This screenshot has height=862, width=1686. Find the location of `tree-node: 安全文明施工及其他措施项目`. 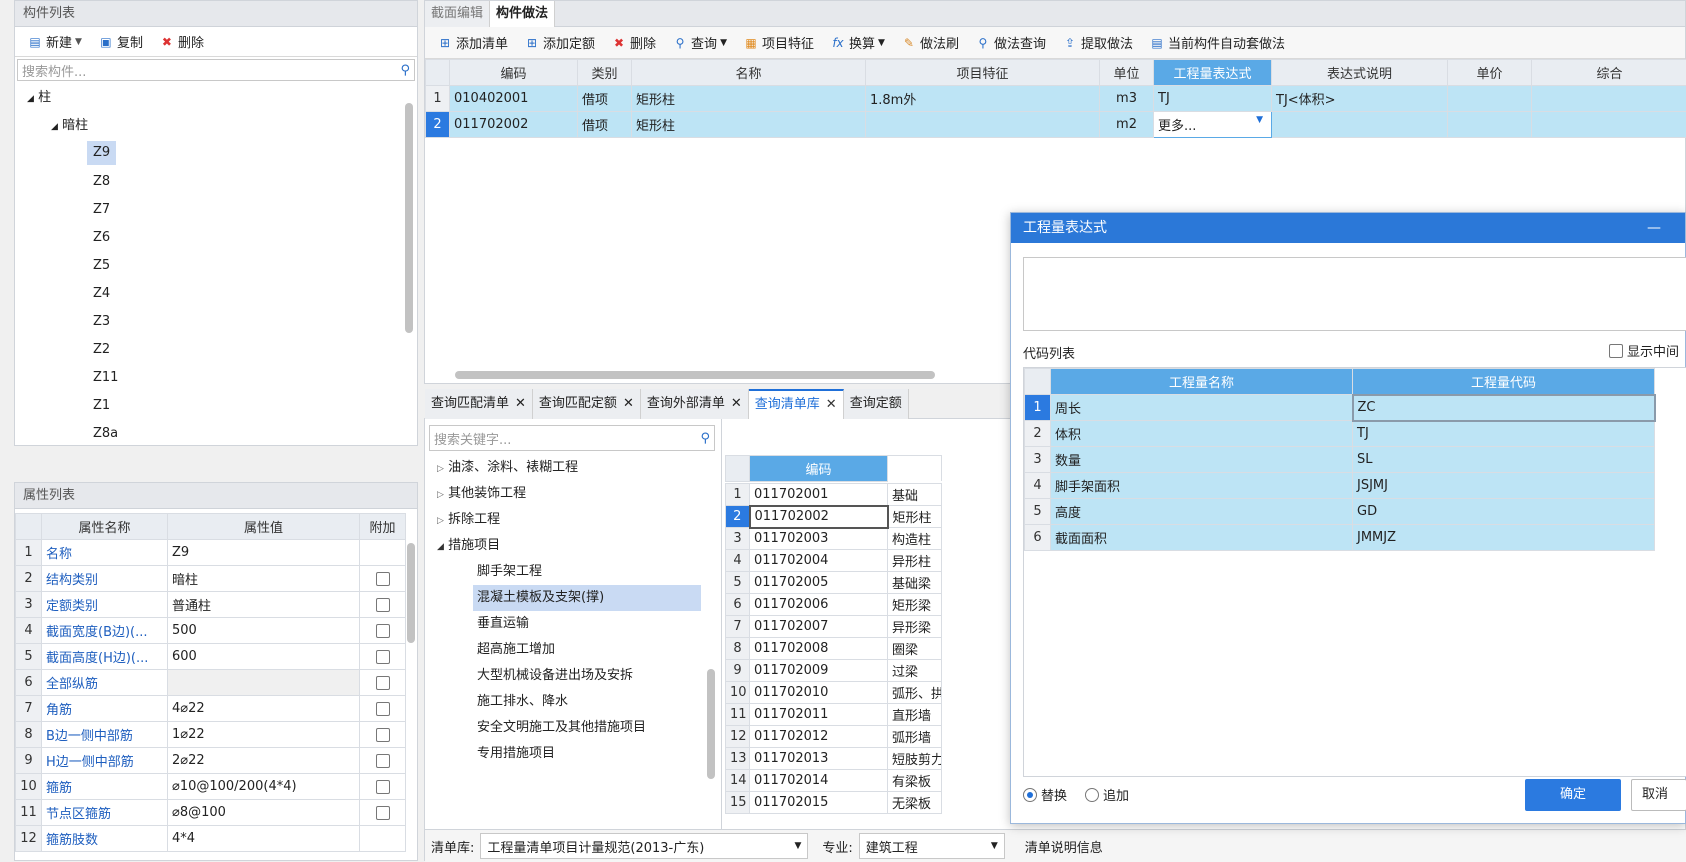

tree-node: 安全文明施工及其他措施项目 is located at coordinates (561, 728).